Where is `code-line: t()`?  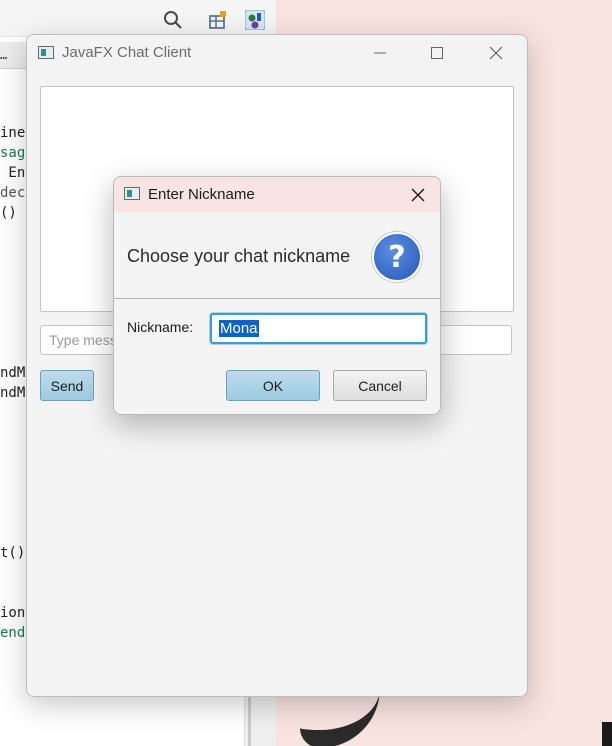 code-line: t() is located at coordinates (13, 553).